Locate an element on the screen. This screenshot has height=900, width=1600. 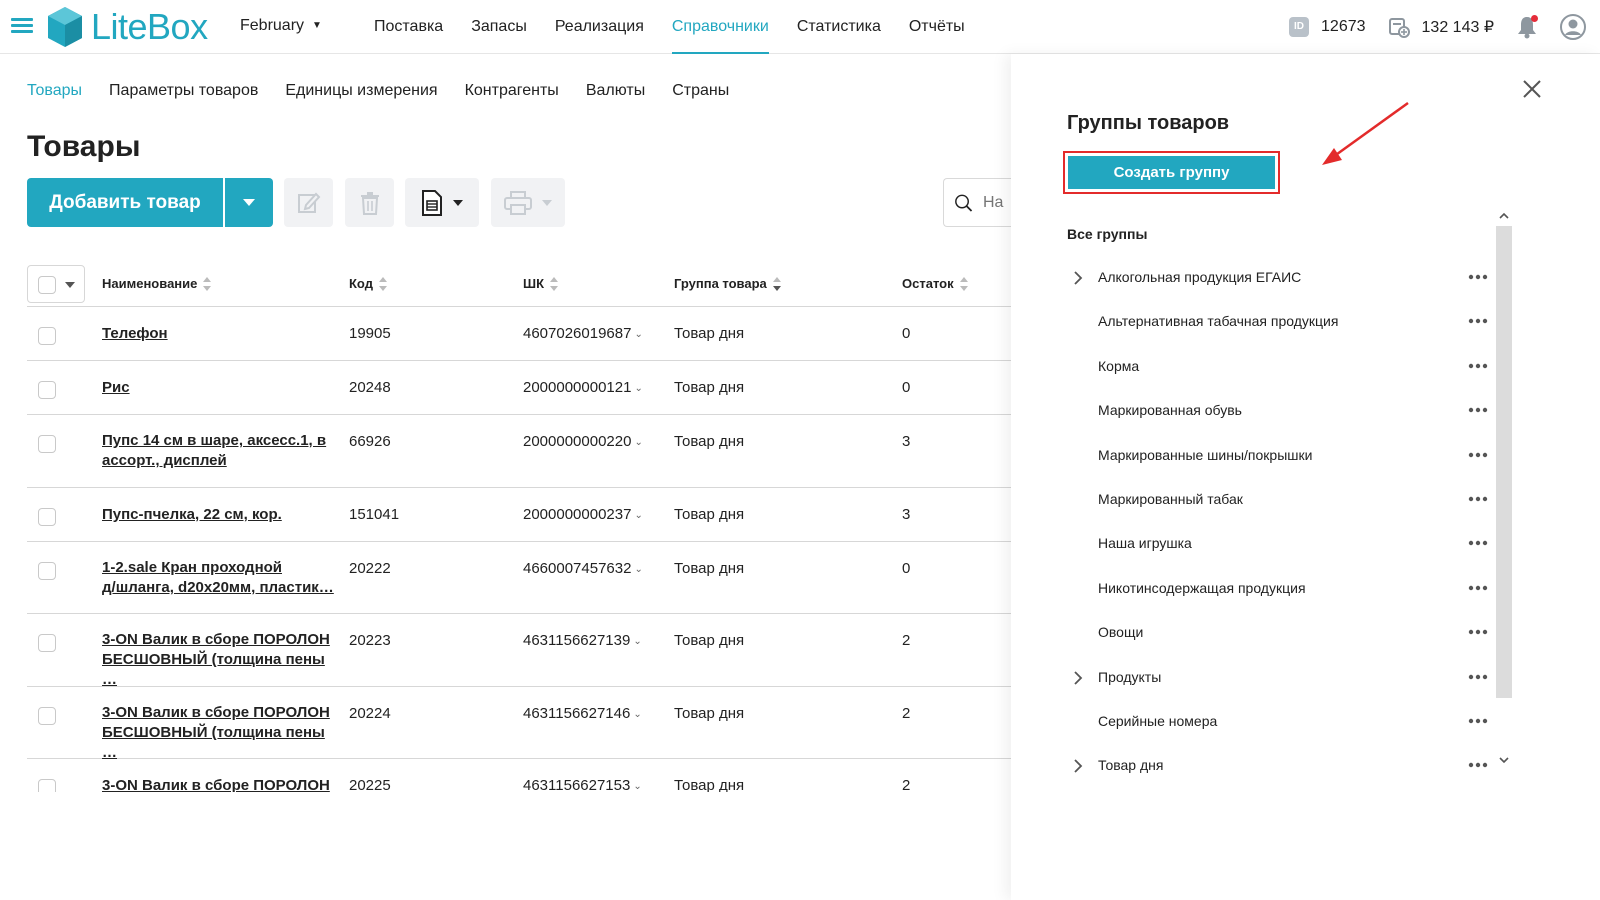
product-barcode: 4631156627153 ⌄ is located at coordinates (582, 784).